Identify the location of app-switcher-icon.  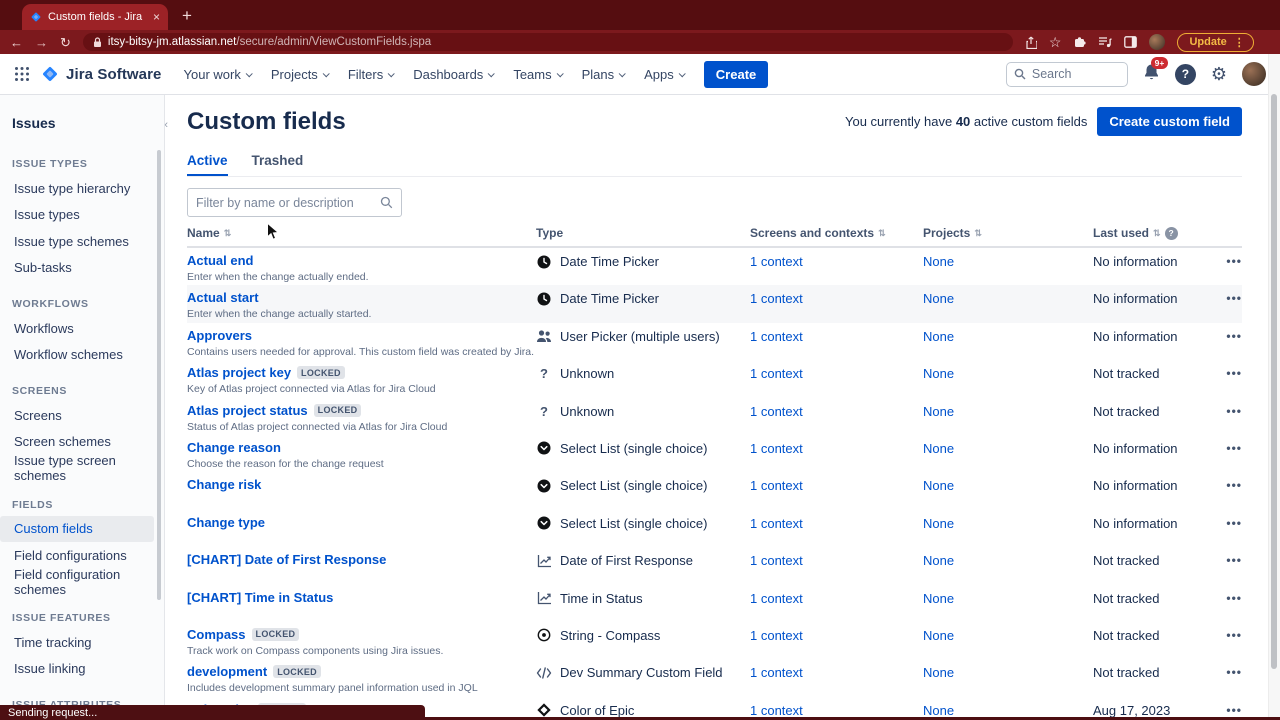
(22, 74).